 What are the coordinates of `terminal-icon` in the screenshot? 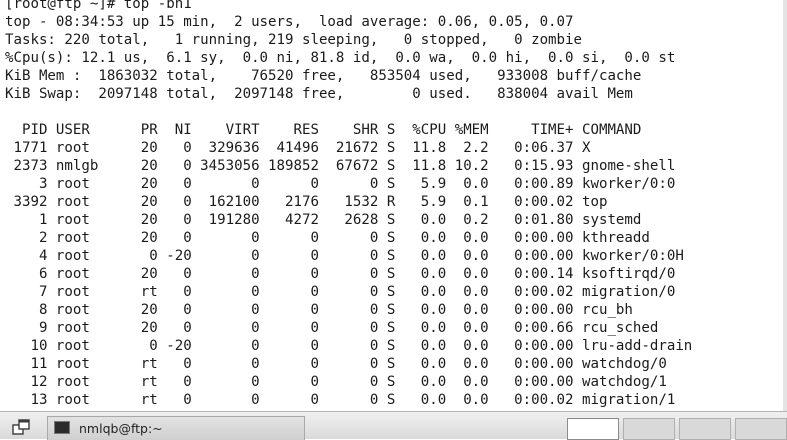 It's located at (62, 427).